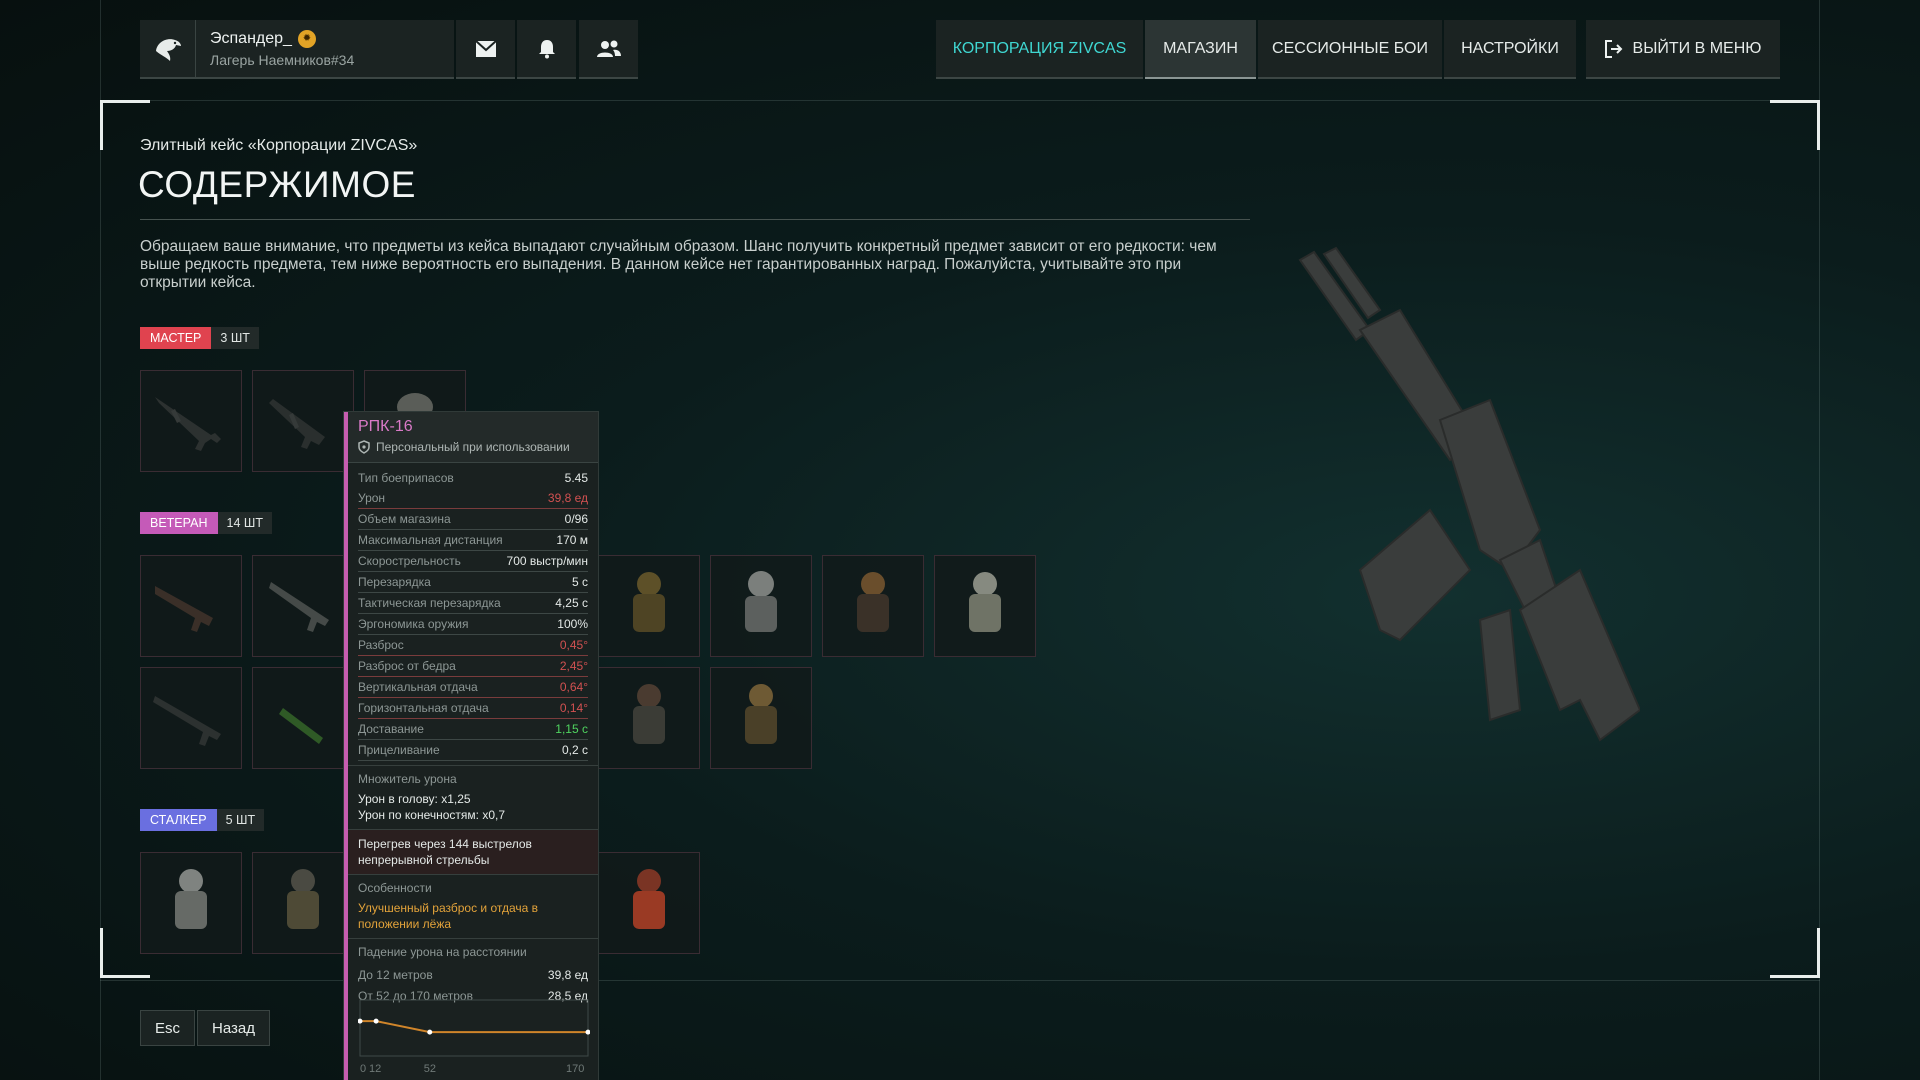  I want to click on case-name: Элитный кейс «Корпорации ZIVCAS», so click(279, 145).